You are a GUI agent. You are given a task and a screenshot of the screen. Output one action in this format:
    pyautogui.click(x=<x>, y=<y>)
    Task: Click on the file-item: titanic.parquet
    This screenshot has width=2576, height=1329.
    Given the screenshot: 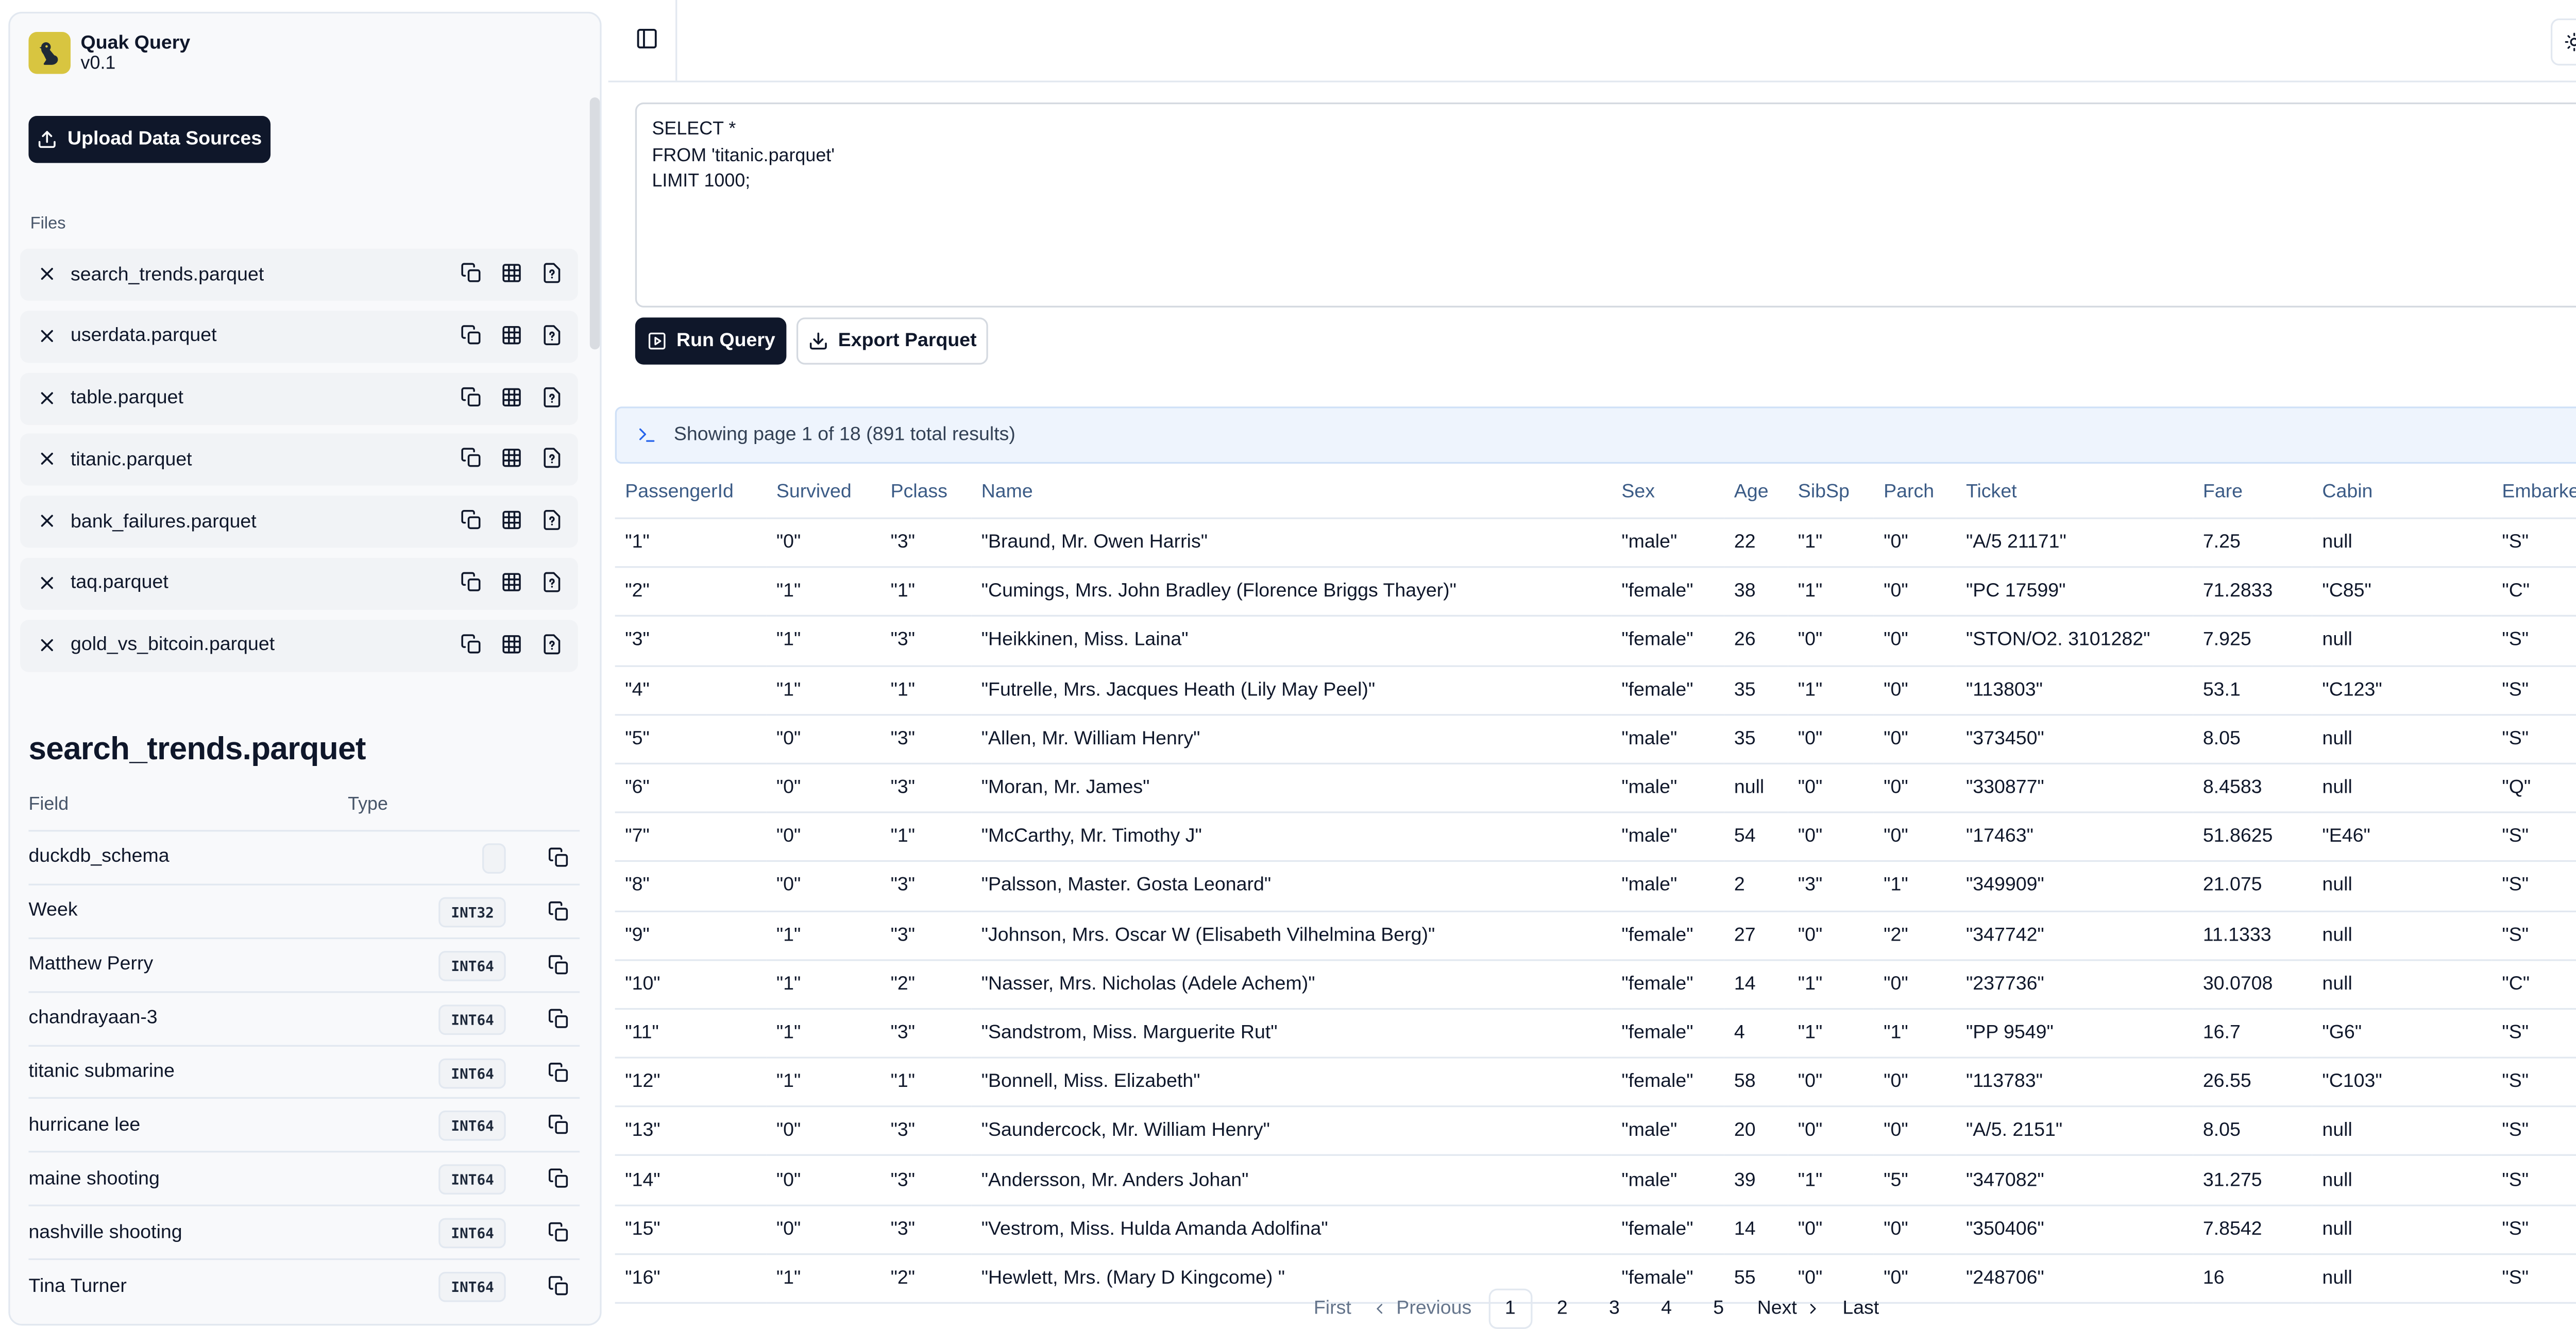 What is the action you would take?
    pyautogui.click(x=299, y=460)
    